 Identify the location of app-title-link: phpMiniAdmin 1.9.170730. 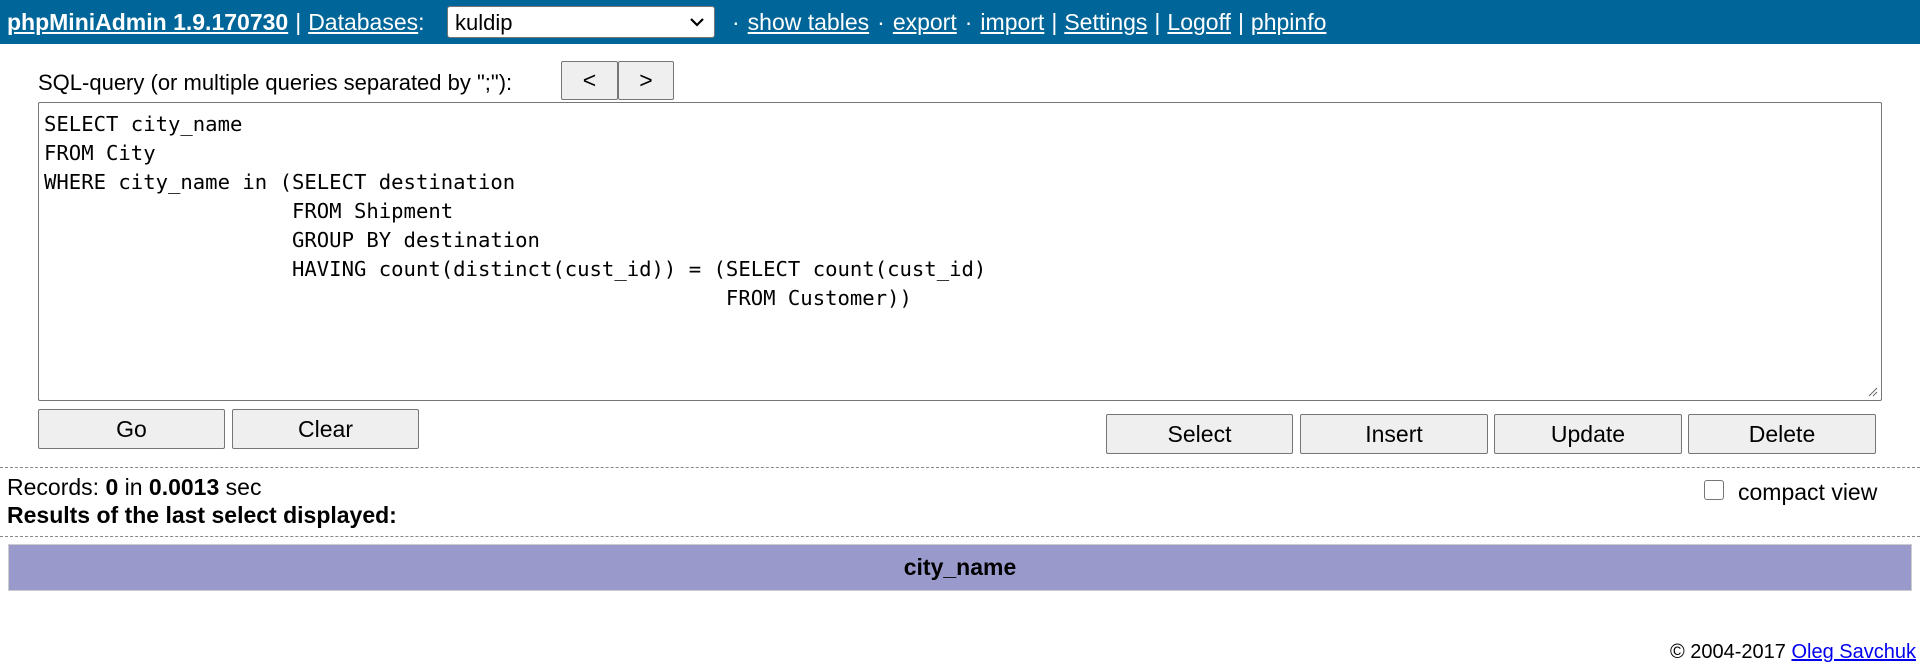
(147, 22).